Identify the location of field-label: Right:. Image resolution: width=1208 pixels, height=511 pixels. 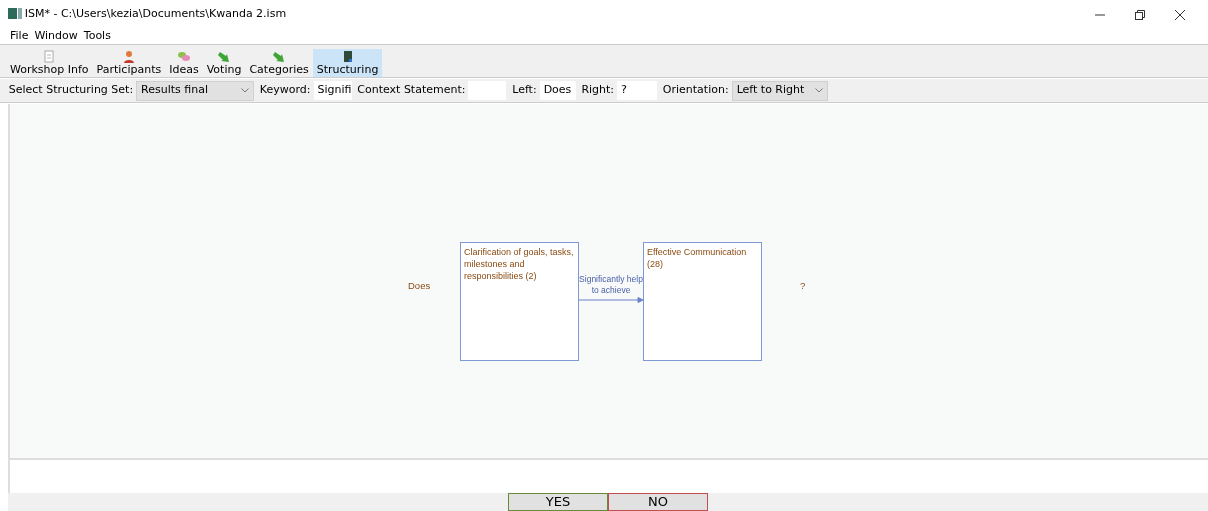
(598, 90).